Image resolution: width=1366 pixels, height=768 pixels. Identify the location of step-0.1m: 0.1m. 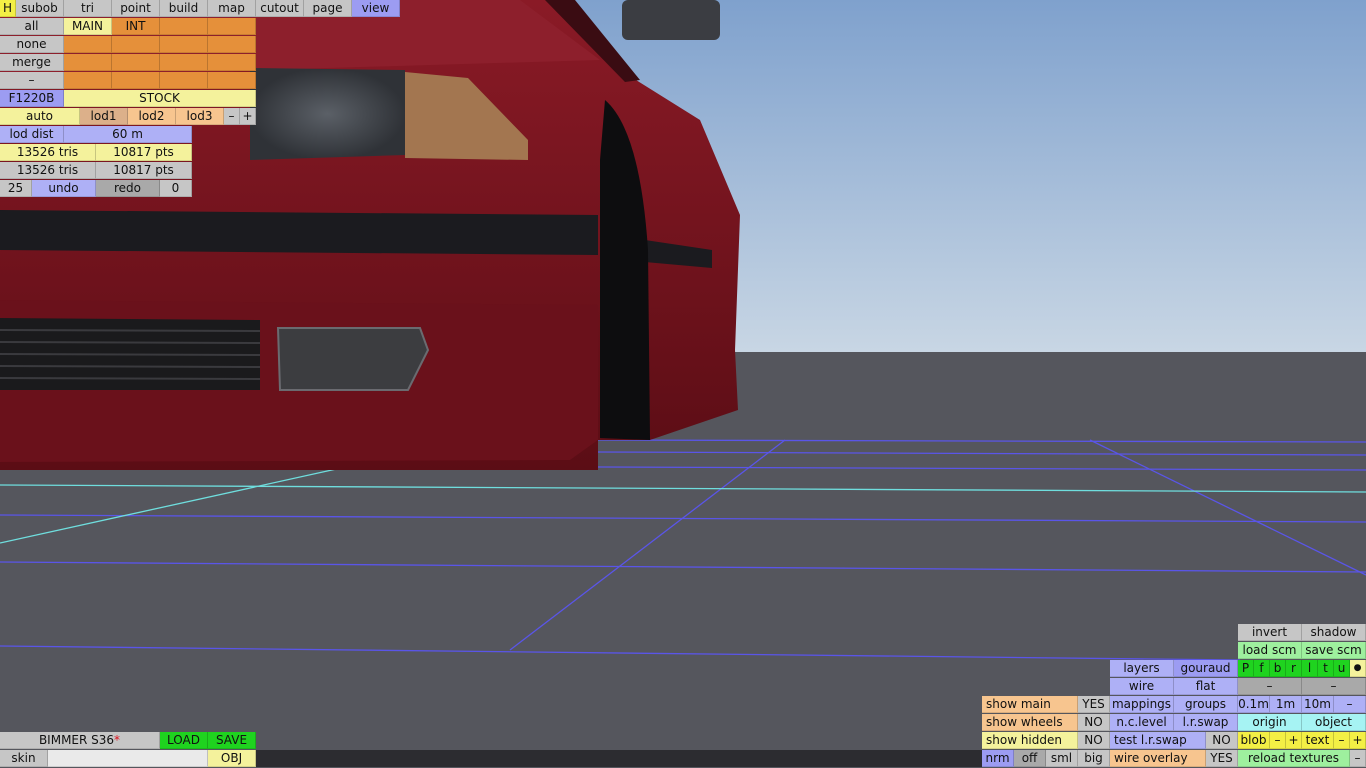
(1254, 704).